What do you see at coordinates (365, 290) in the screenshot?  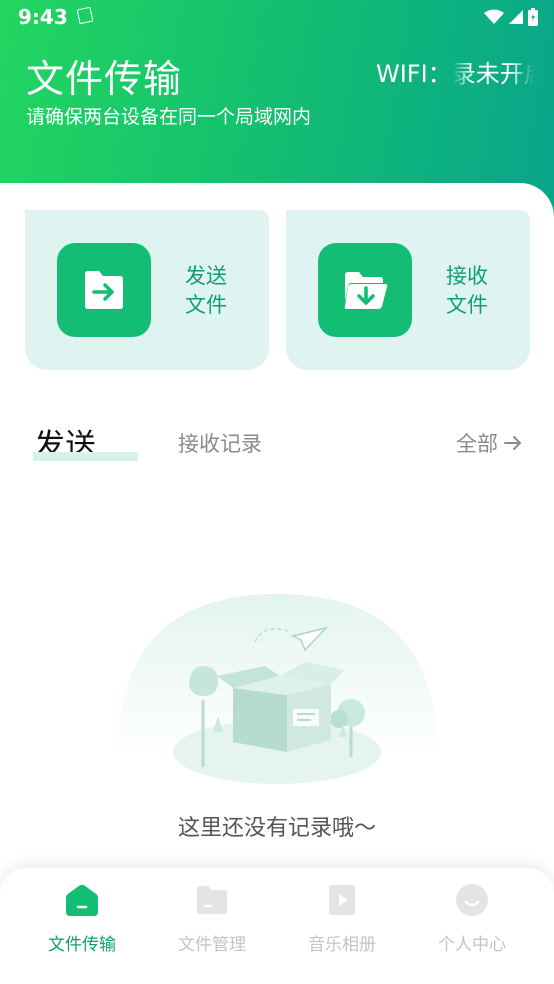 I see `folder-arrow-down-icon` at bounding box center [365, 290].